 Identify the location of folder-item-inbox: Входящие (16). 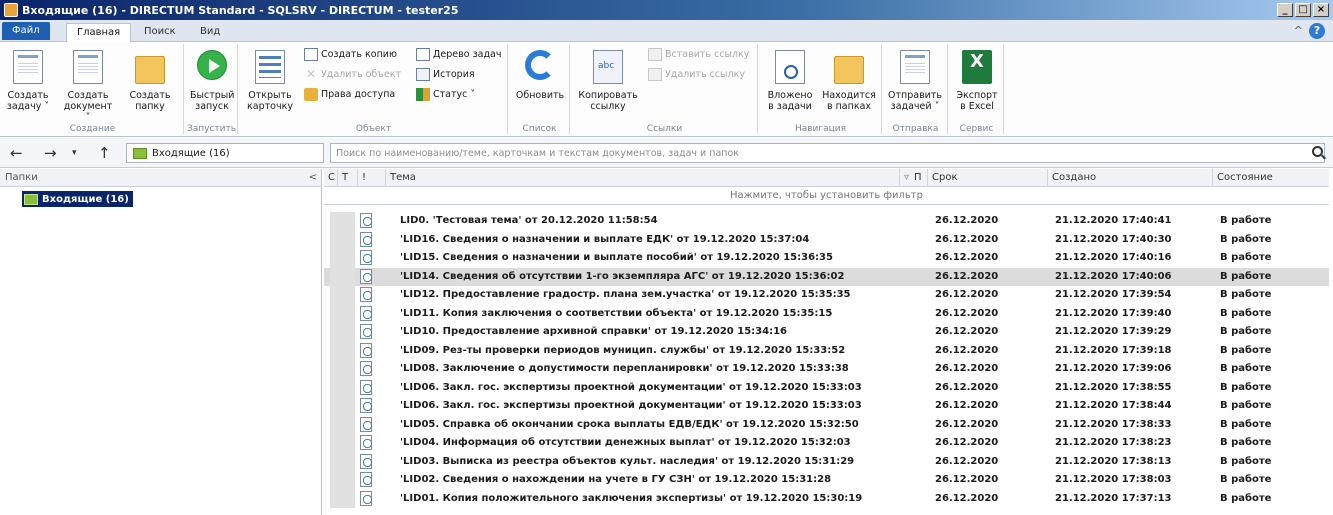
(77, 199).